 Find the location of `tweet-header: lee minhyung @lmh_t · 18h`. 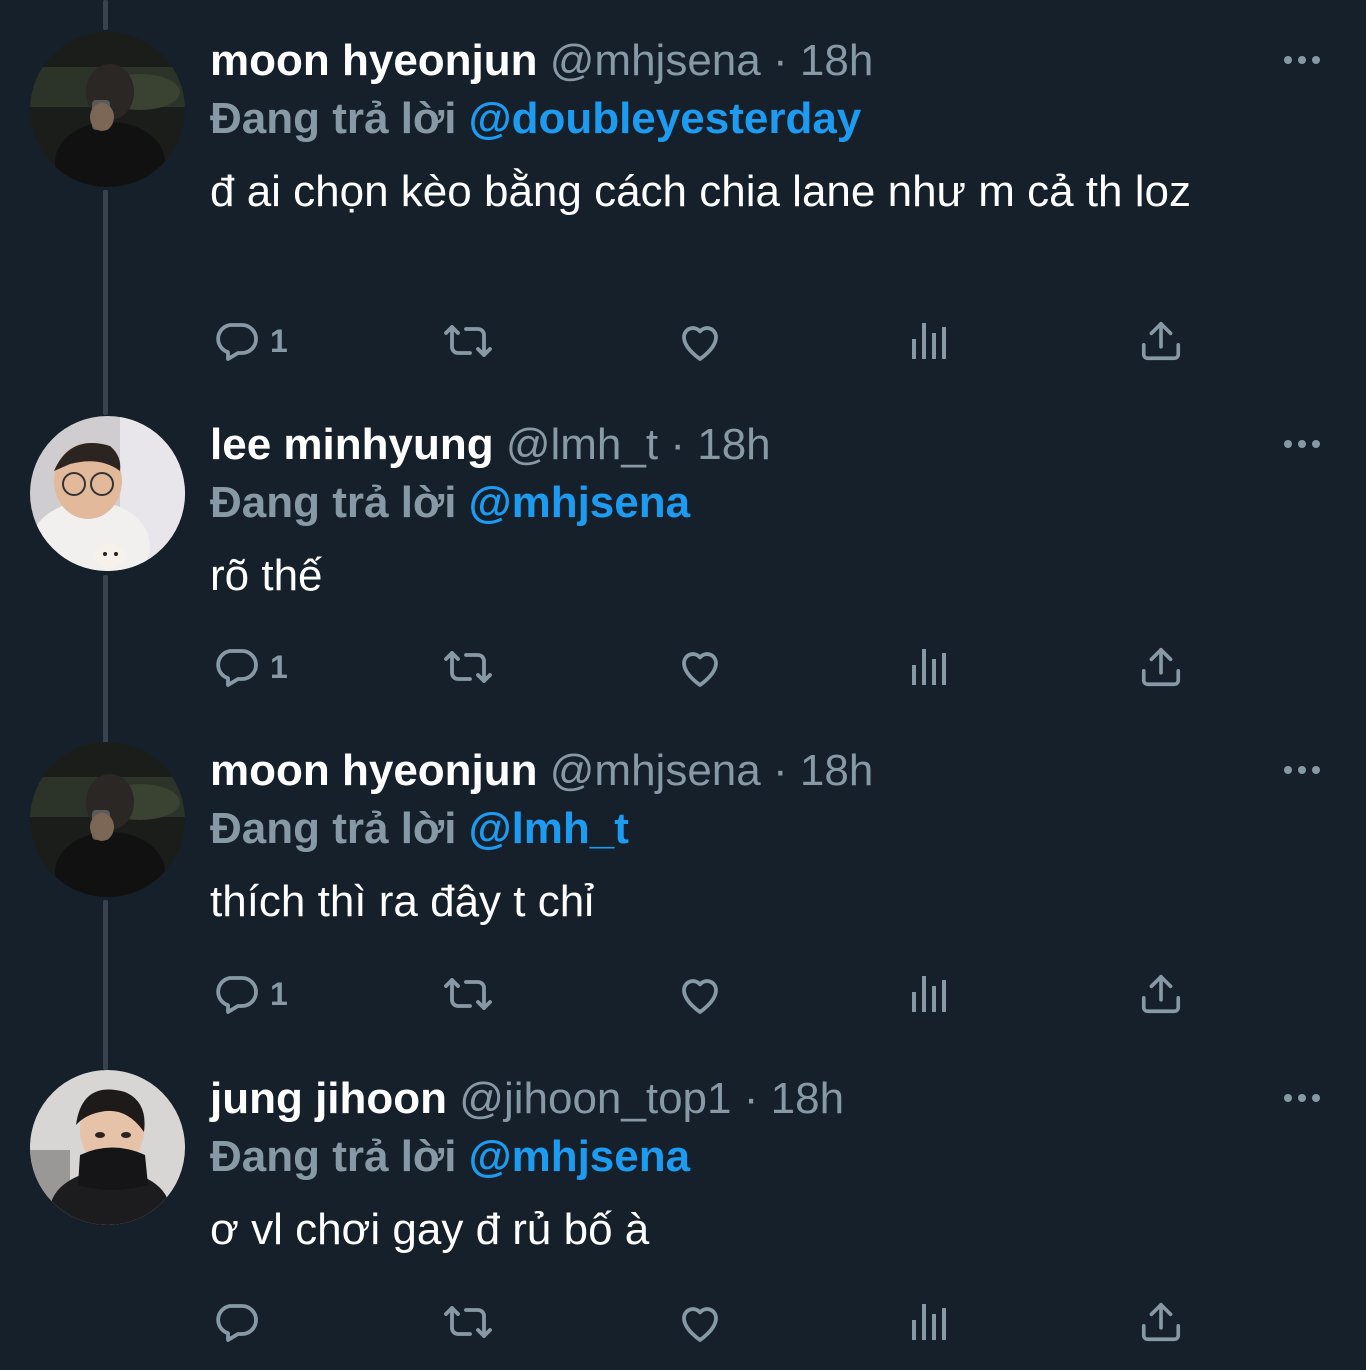

tweet-header: lee minhyung @lmh_t · 18h is located at coordinates (765, 445).